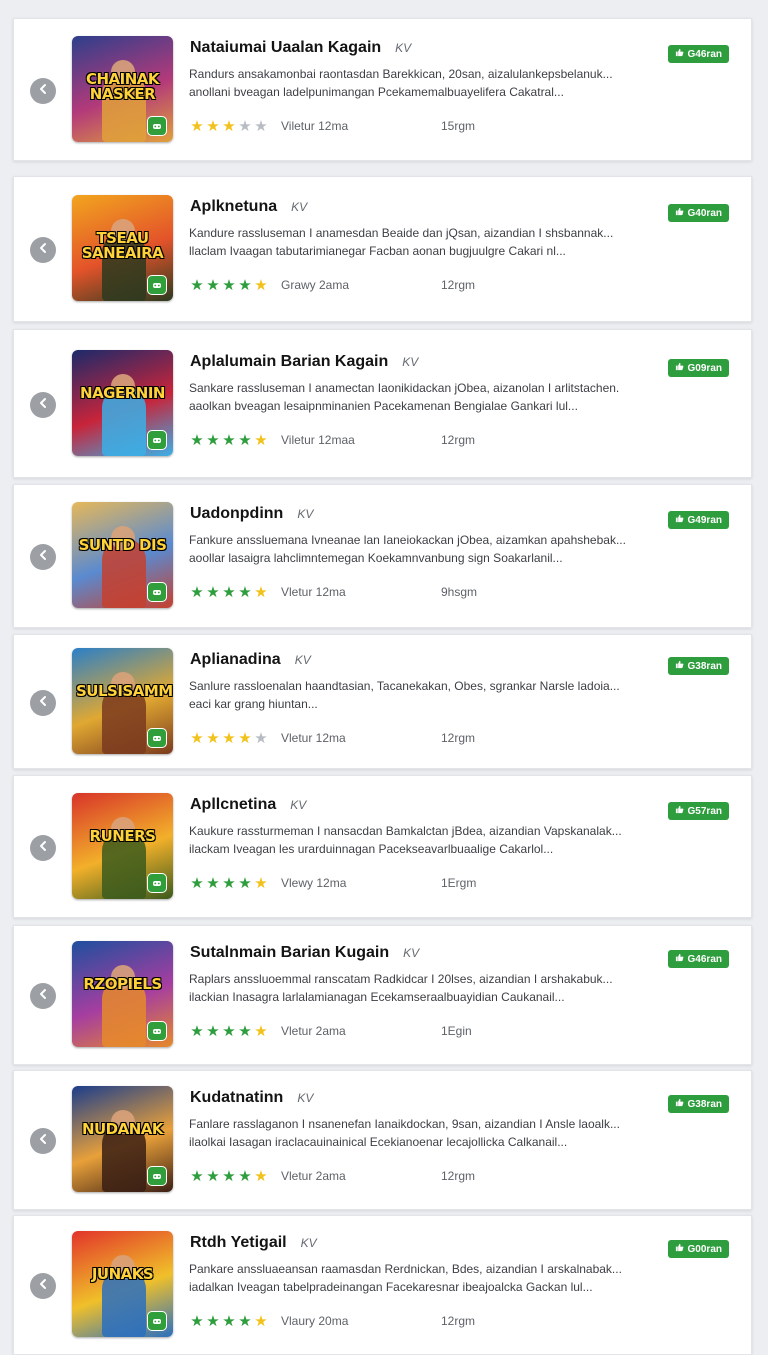  Describe the element at coordinates (122, 248) in the screenshot. I see `app-thumbnail: TSEAU SANEAIRA` at that location.